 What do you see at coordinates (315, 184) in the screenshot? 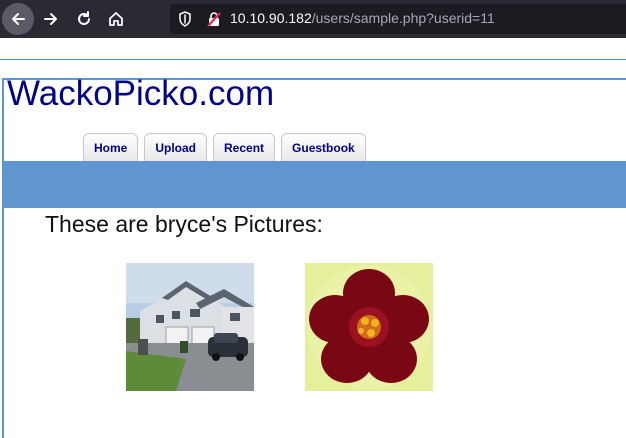
I see `header-bar` at bounding box center [315, 184].